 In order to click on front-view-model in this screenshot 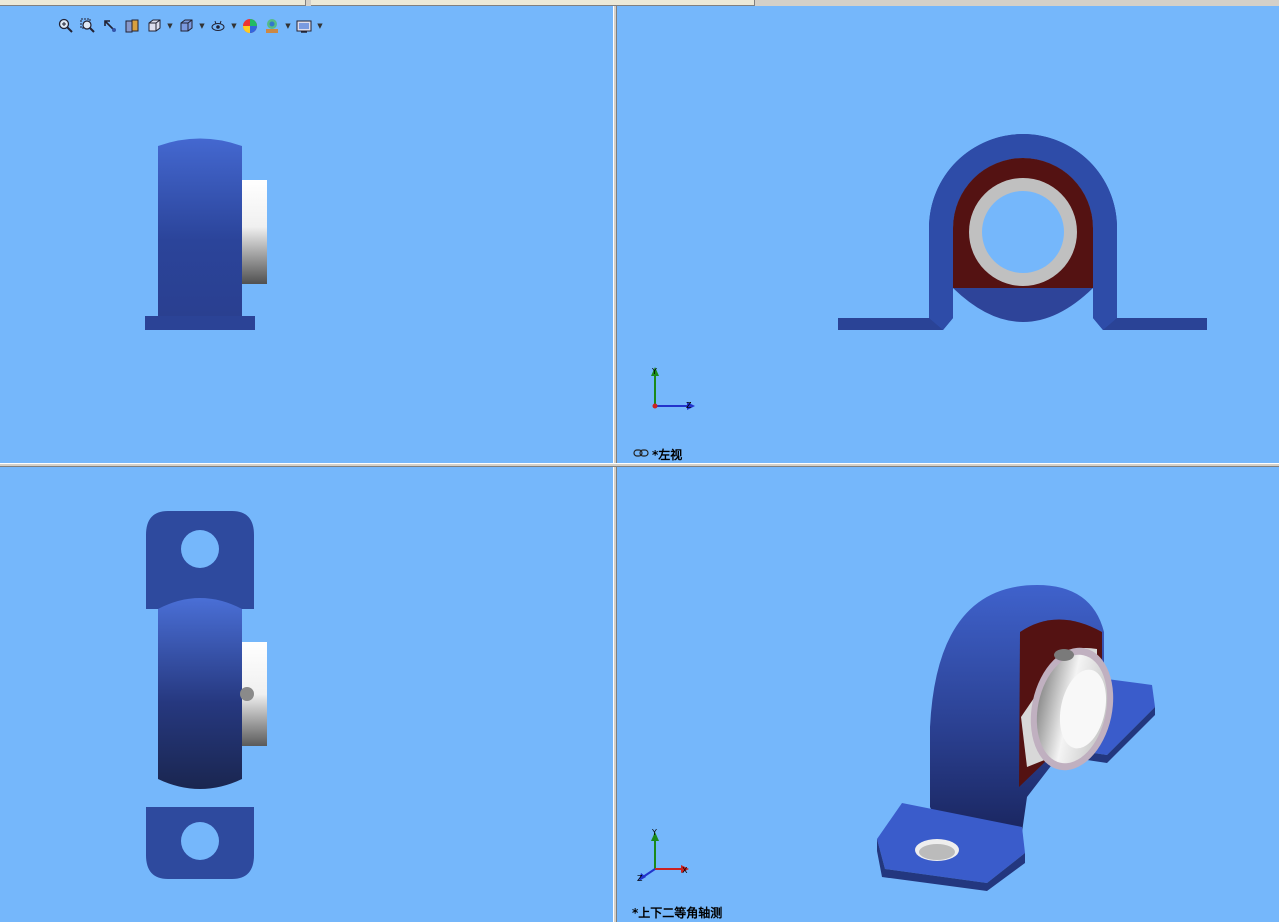, I will do `click(206, 234)`.